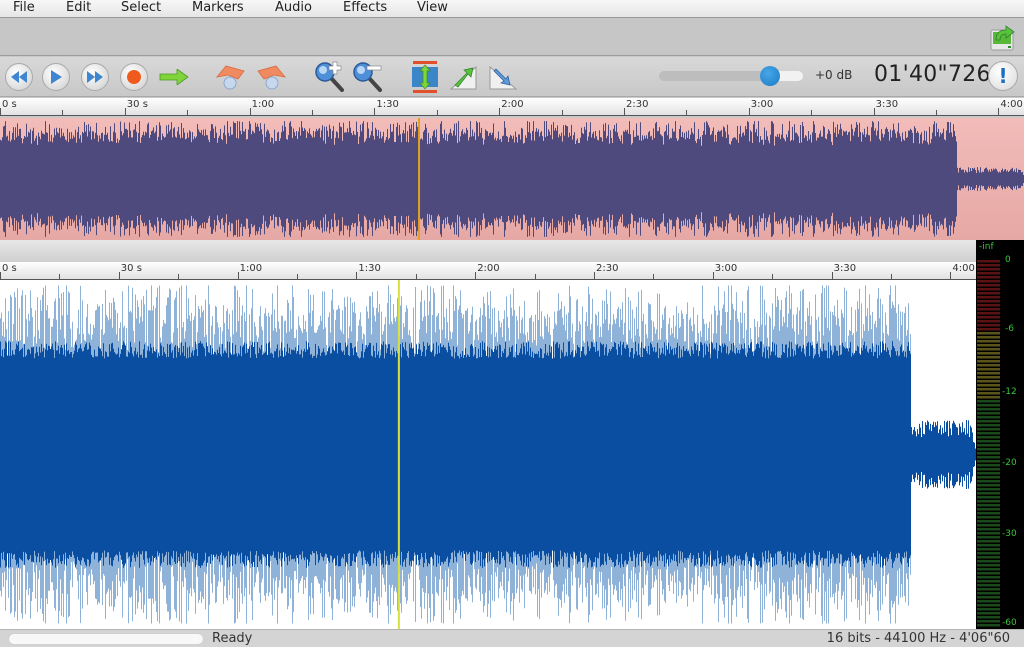  I want to click on ruler-label: 30 s, so click(137, 104).